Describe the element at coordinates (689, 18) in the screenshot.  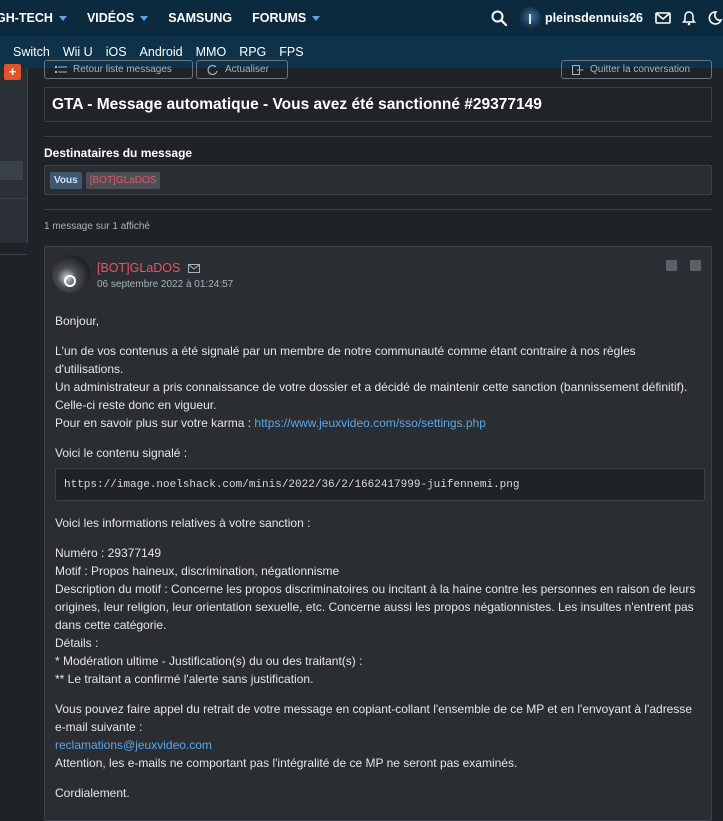
I see `bell-icon` at that location.